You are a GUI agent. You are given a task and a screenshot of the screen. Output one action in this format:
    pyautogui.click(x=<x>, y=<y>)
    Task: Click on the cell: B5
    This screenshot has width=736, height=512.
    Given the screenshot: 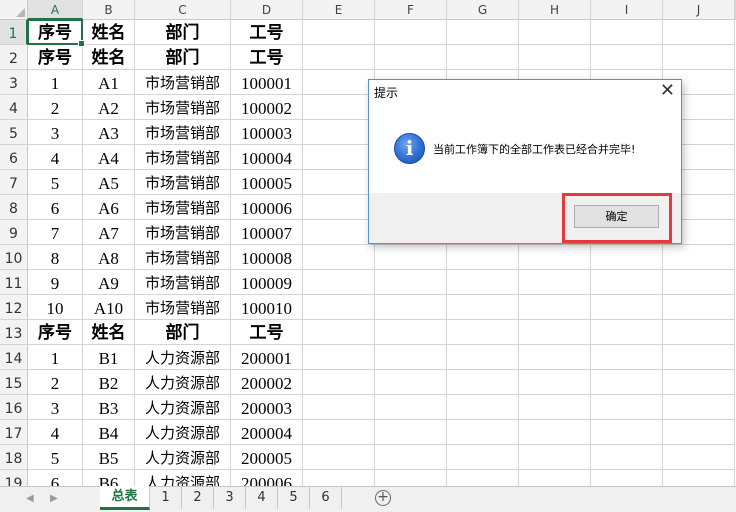 What is the action you would take?
    pyautogui.click(x=109, y=457)
    